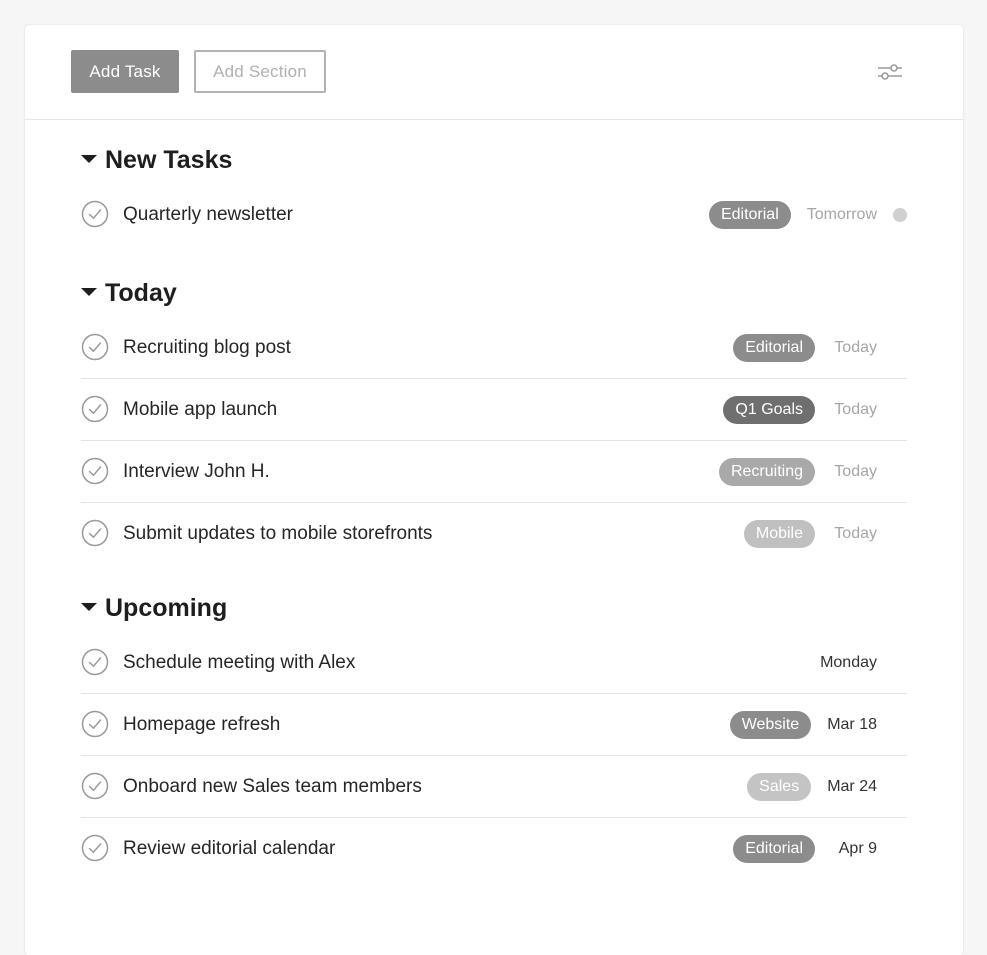 Image resolution: width=987 pixels, height=955 pixels. I want to click on task-title: Review editorial calendar, so click(229, 848).